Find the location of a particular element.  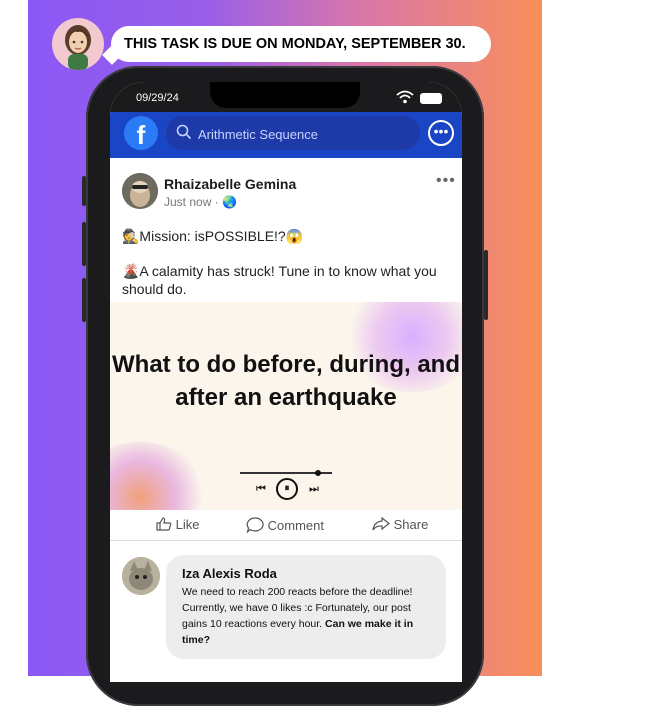

share-icon is located at coordinates (381, 523).